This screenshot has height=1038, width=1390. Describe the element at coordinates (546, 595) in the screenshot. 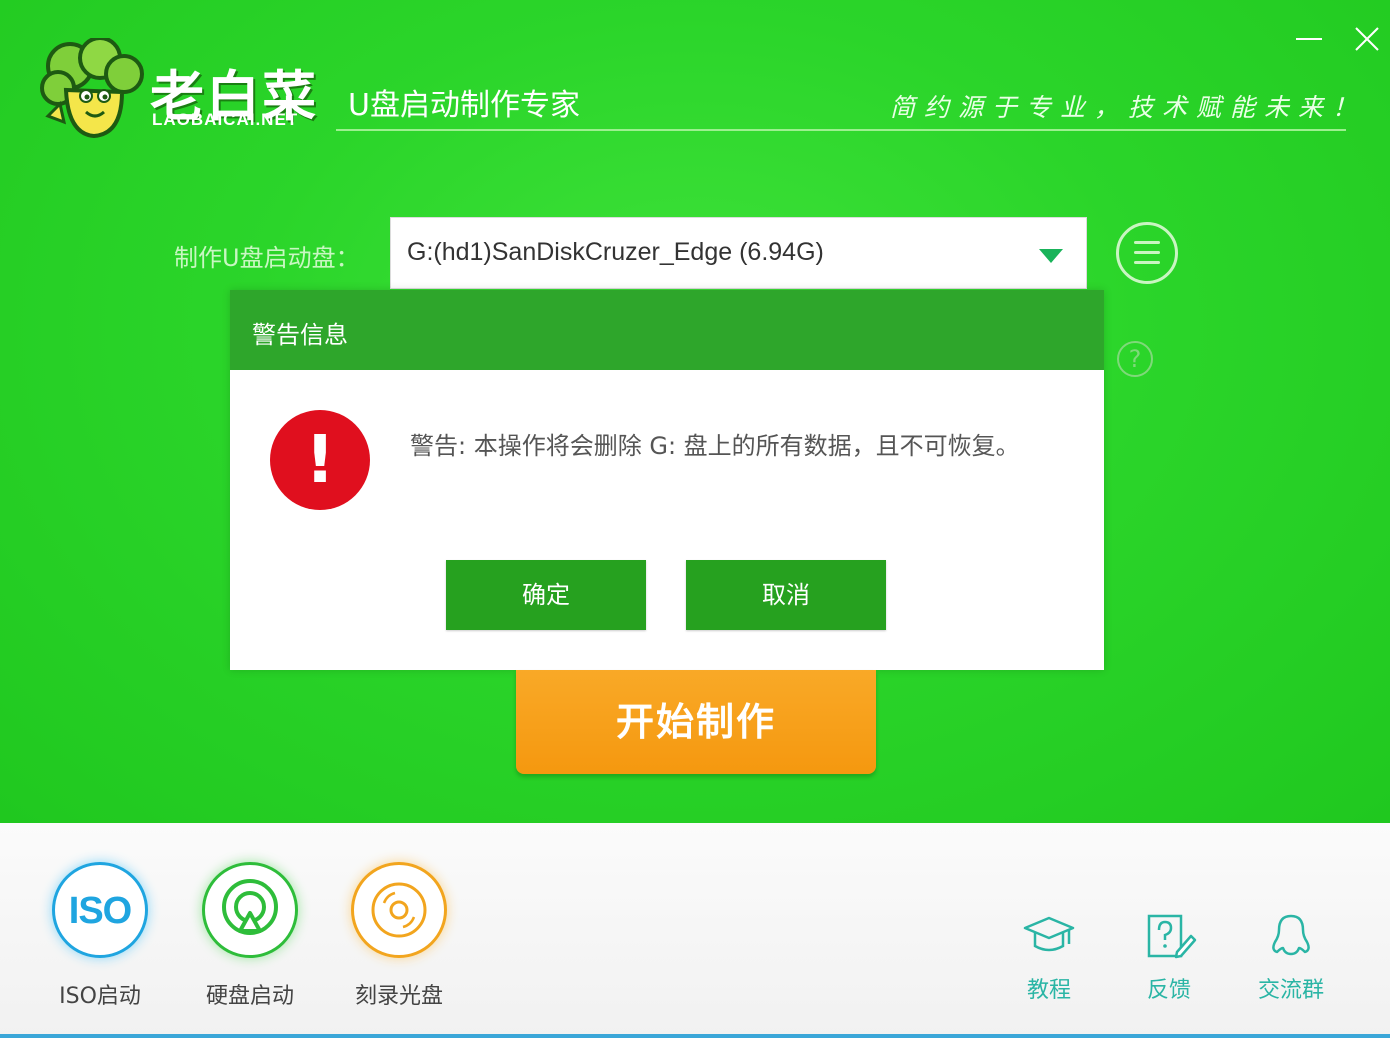

I see `confirm-button: 确定` at that location.